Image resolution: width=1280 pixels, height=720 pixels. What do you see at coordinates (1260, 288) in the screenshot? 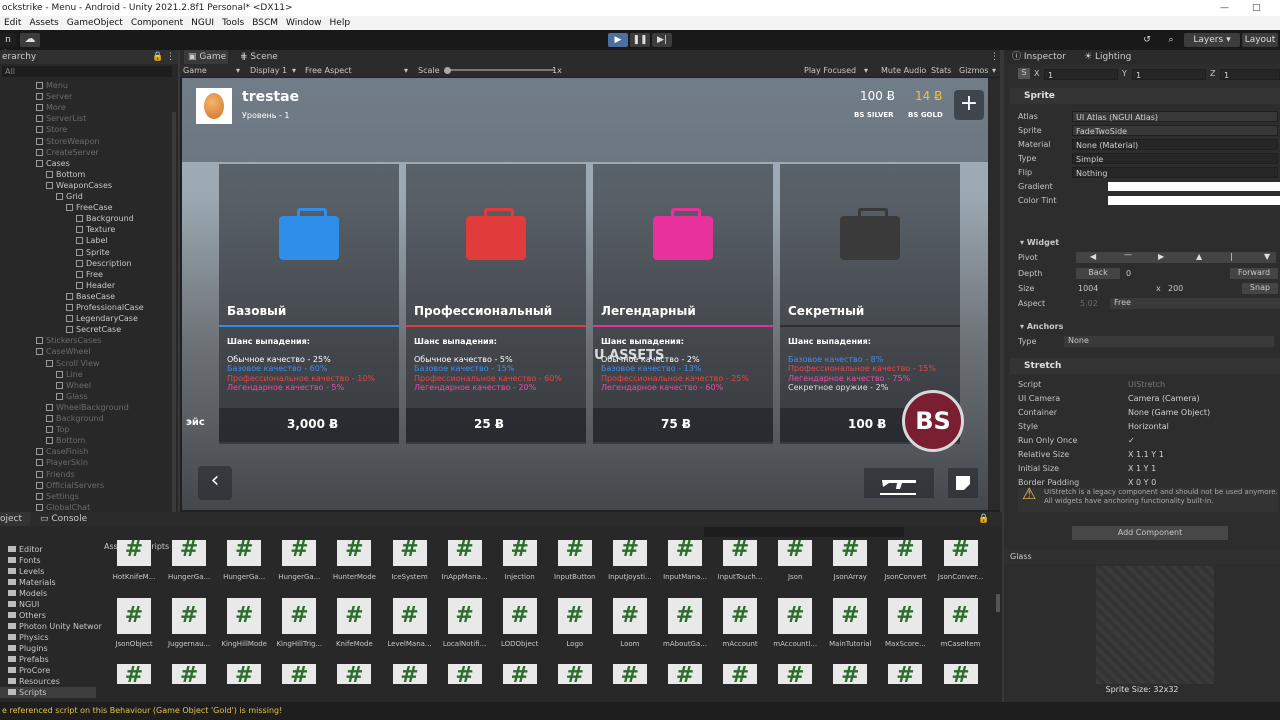
I see `snap-button: Snap` at bounding box center [1260, 288].